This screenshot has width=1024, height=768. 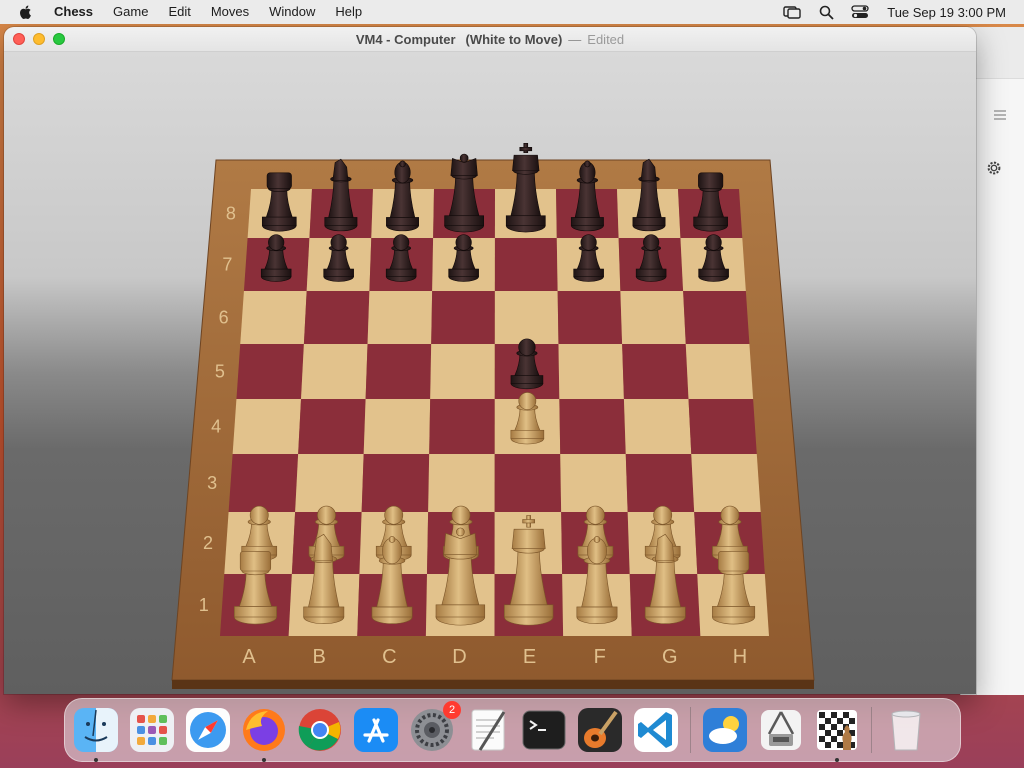 I want to click on trash-icon, so click(x=906, y=730).